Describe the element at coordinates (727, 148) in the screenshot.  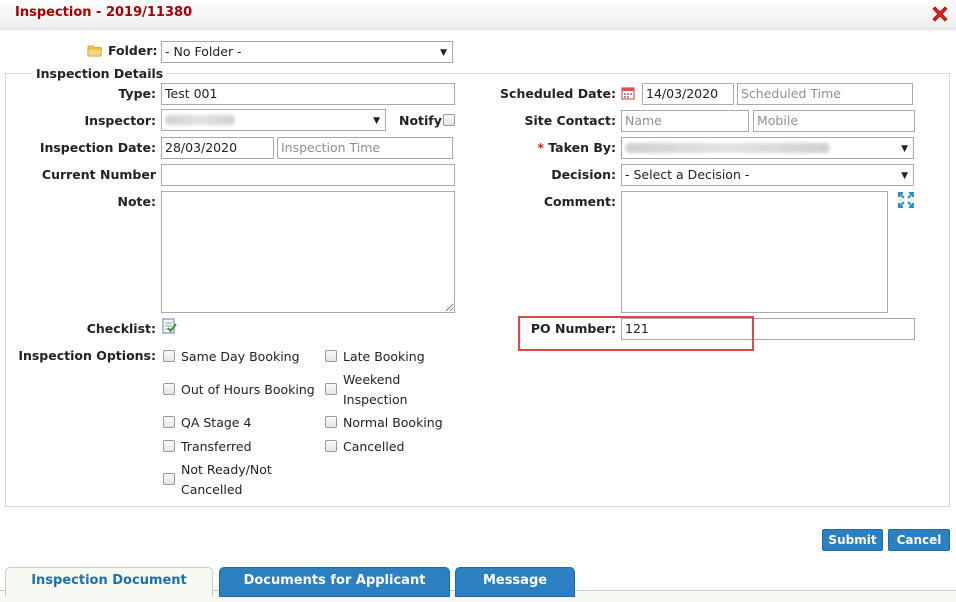
I see `taken-by-value-redacted` at that location.